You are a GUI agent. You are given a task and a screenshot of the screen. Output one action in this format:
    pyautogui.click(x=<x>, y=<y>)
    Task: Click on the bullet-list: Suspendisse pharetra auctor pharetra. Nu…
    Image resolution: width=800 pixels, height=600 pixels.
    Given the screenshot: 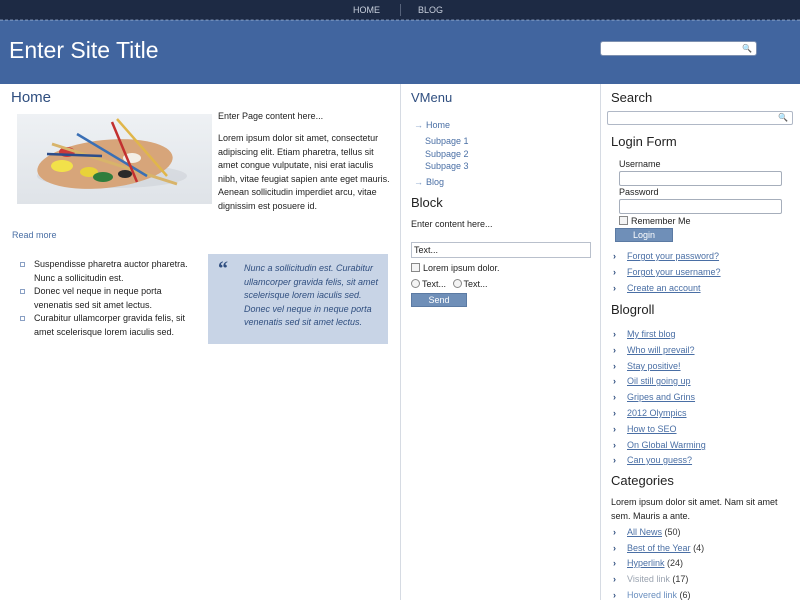 What is the action you would take?
    pyautogui.click(x=110, y=299)
    